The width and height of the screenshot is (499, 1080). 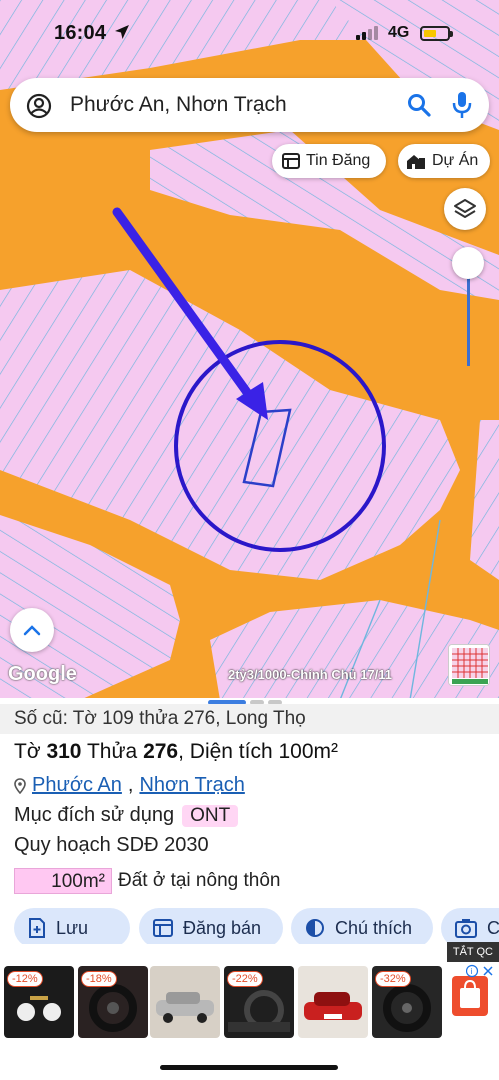 What do you see at coordinates (112, 751) in the screenshot?
I see `parcel-word: Thửa` at bounding box center [112, 751].